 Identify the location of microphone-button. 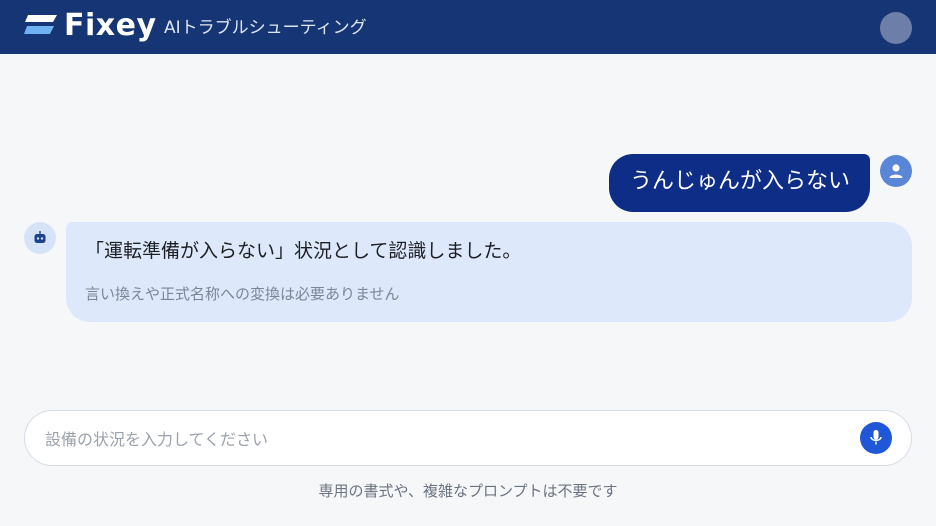
(876, 438).